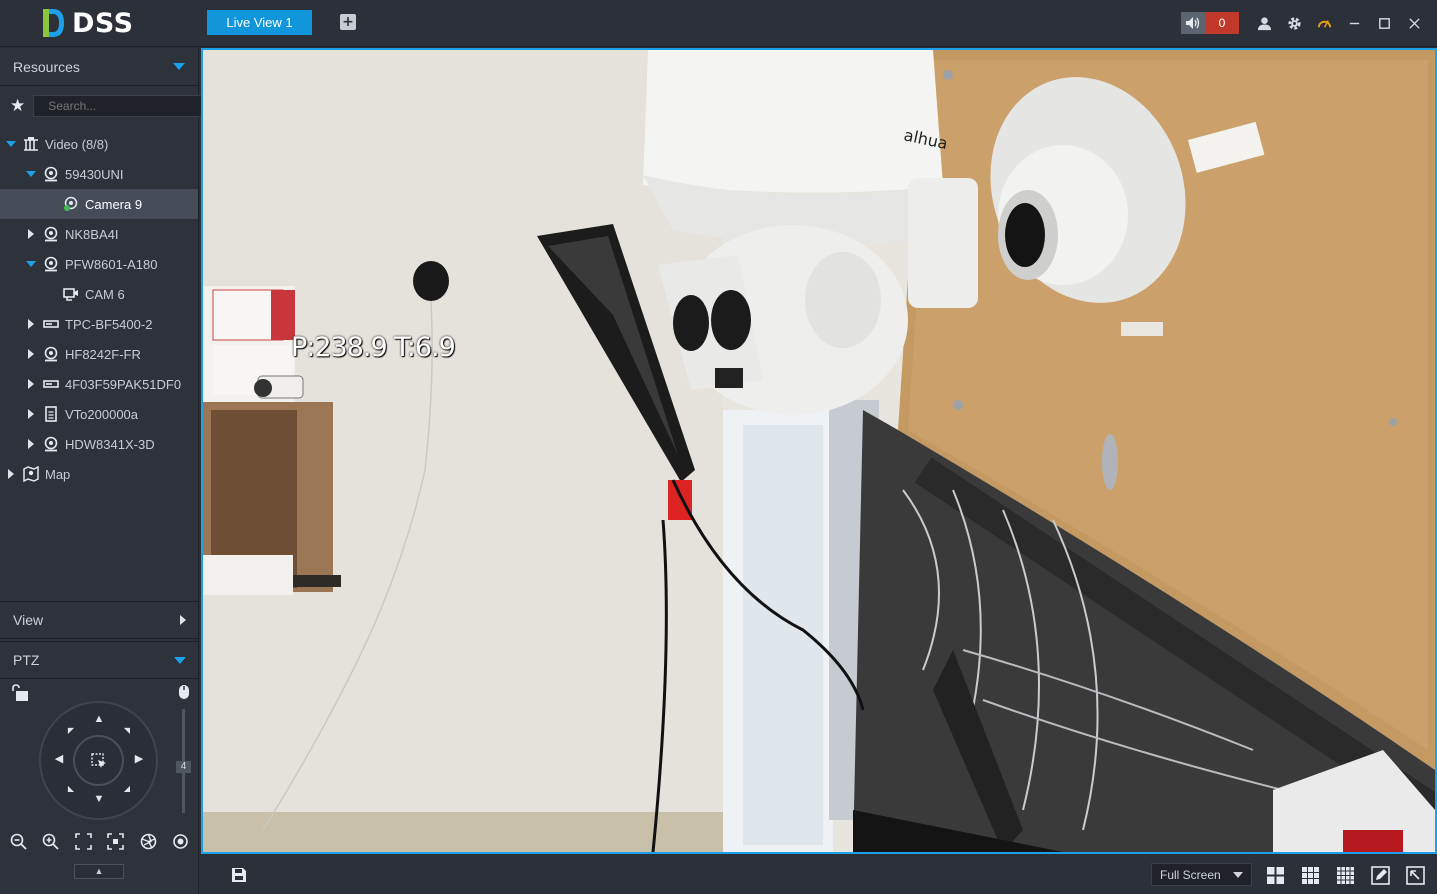 The height and width of the screenshot is (894, 1437). I want to click on cursor-select-icon, so click(98, 760).